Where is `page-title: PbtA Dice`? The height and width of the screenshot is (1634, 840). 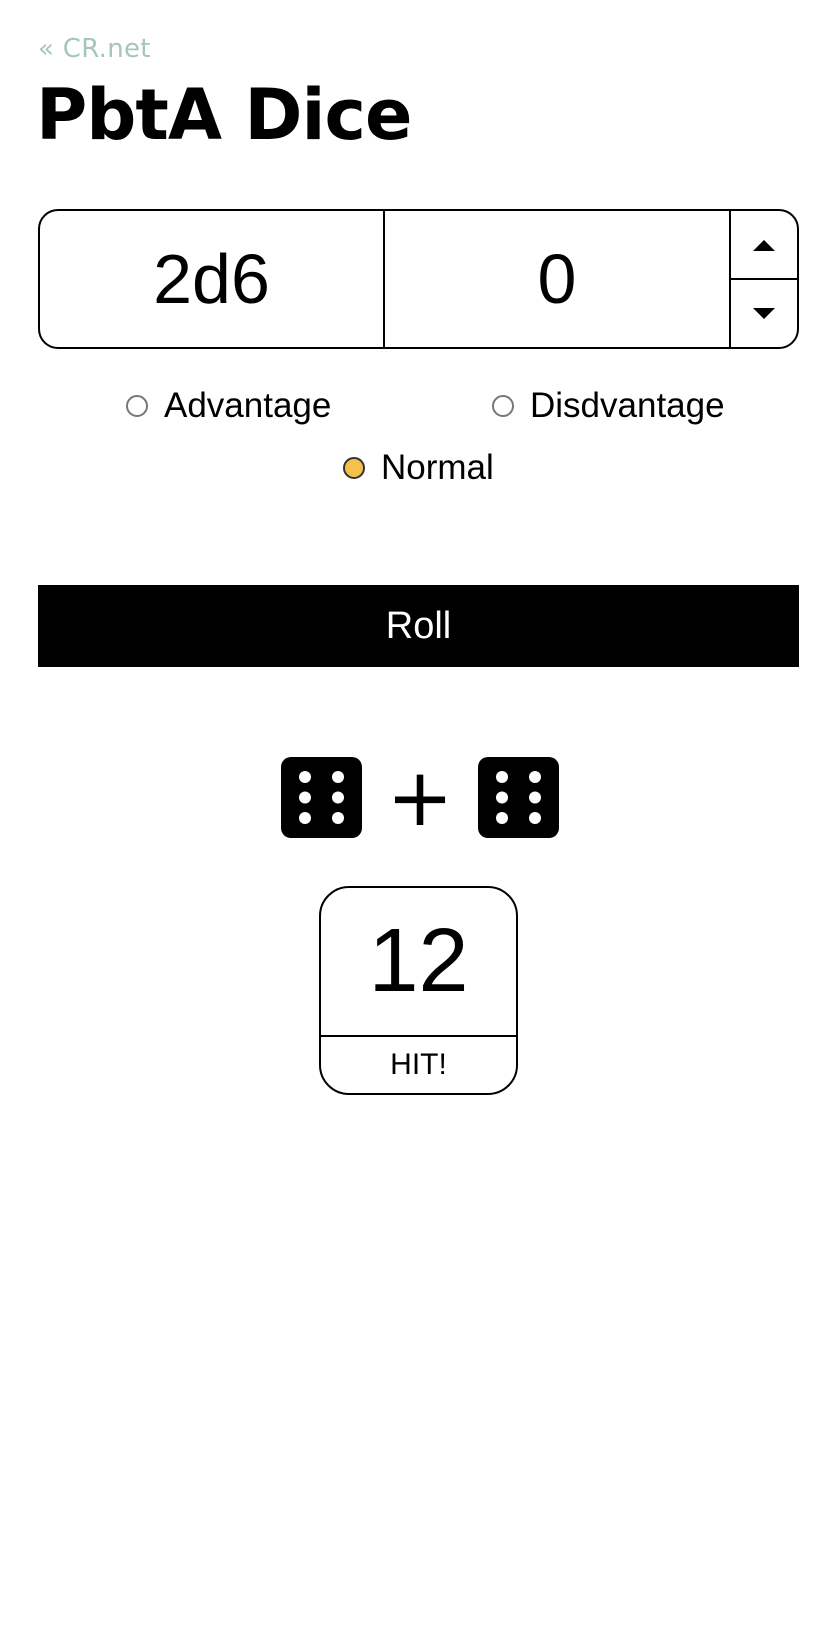
page-title: PbtA Dice is located at coordinates (224, 115).